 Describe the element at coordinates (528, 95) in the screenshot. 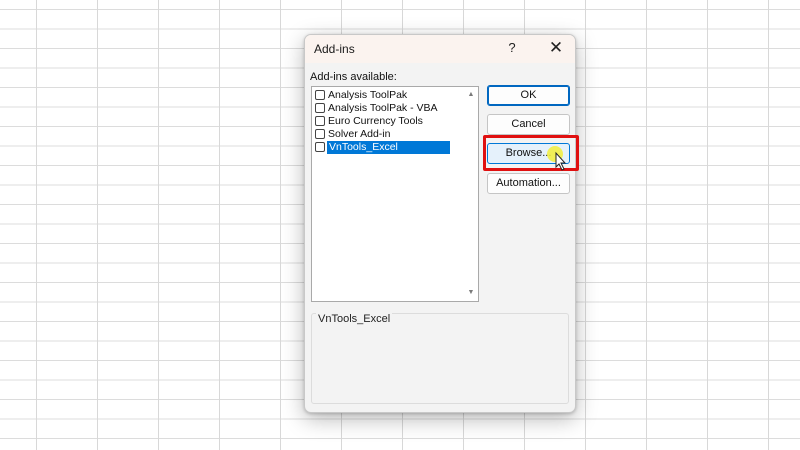

I see `ok-button: OK` at that location.